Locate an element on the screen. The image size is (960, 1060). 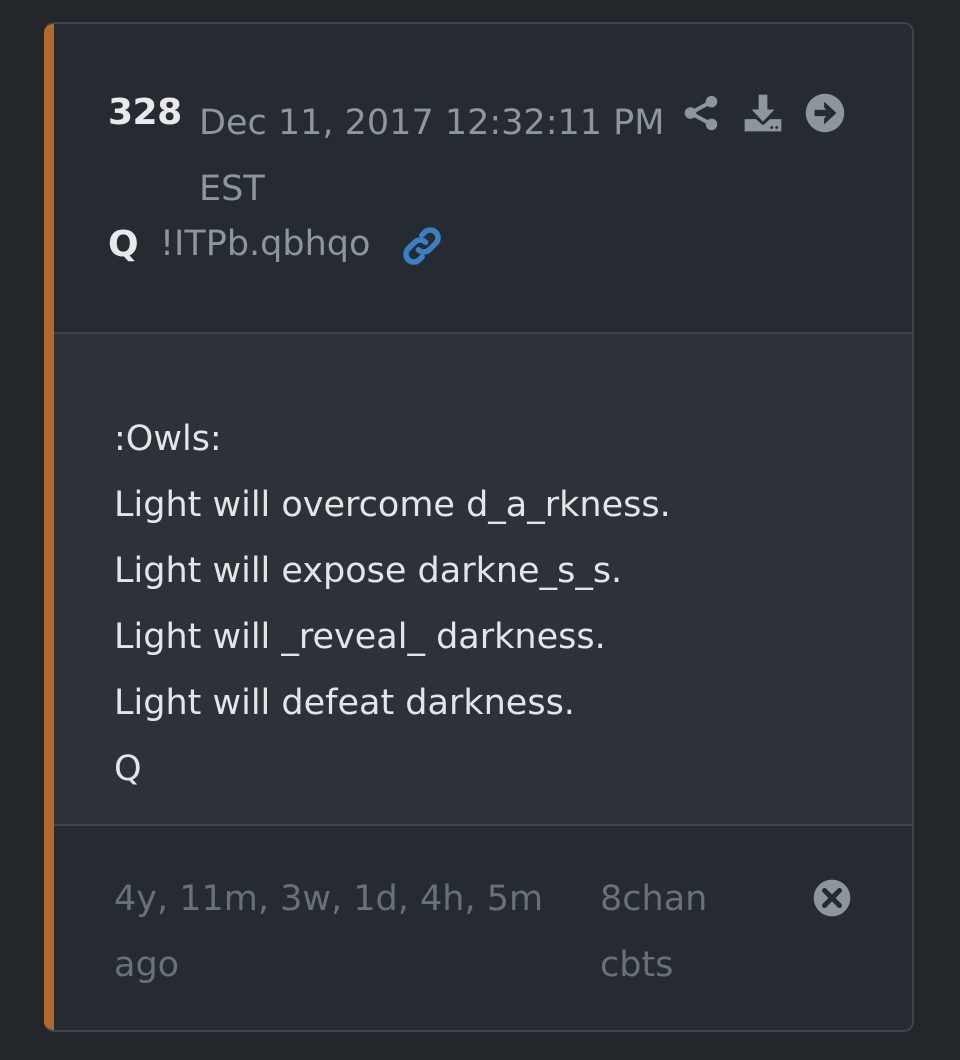
arrow-right-circle-icon is located at coordinates (825, 113).